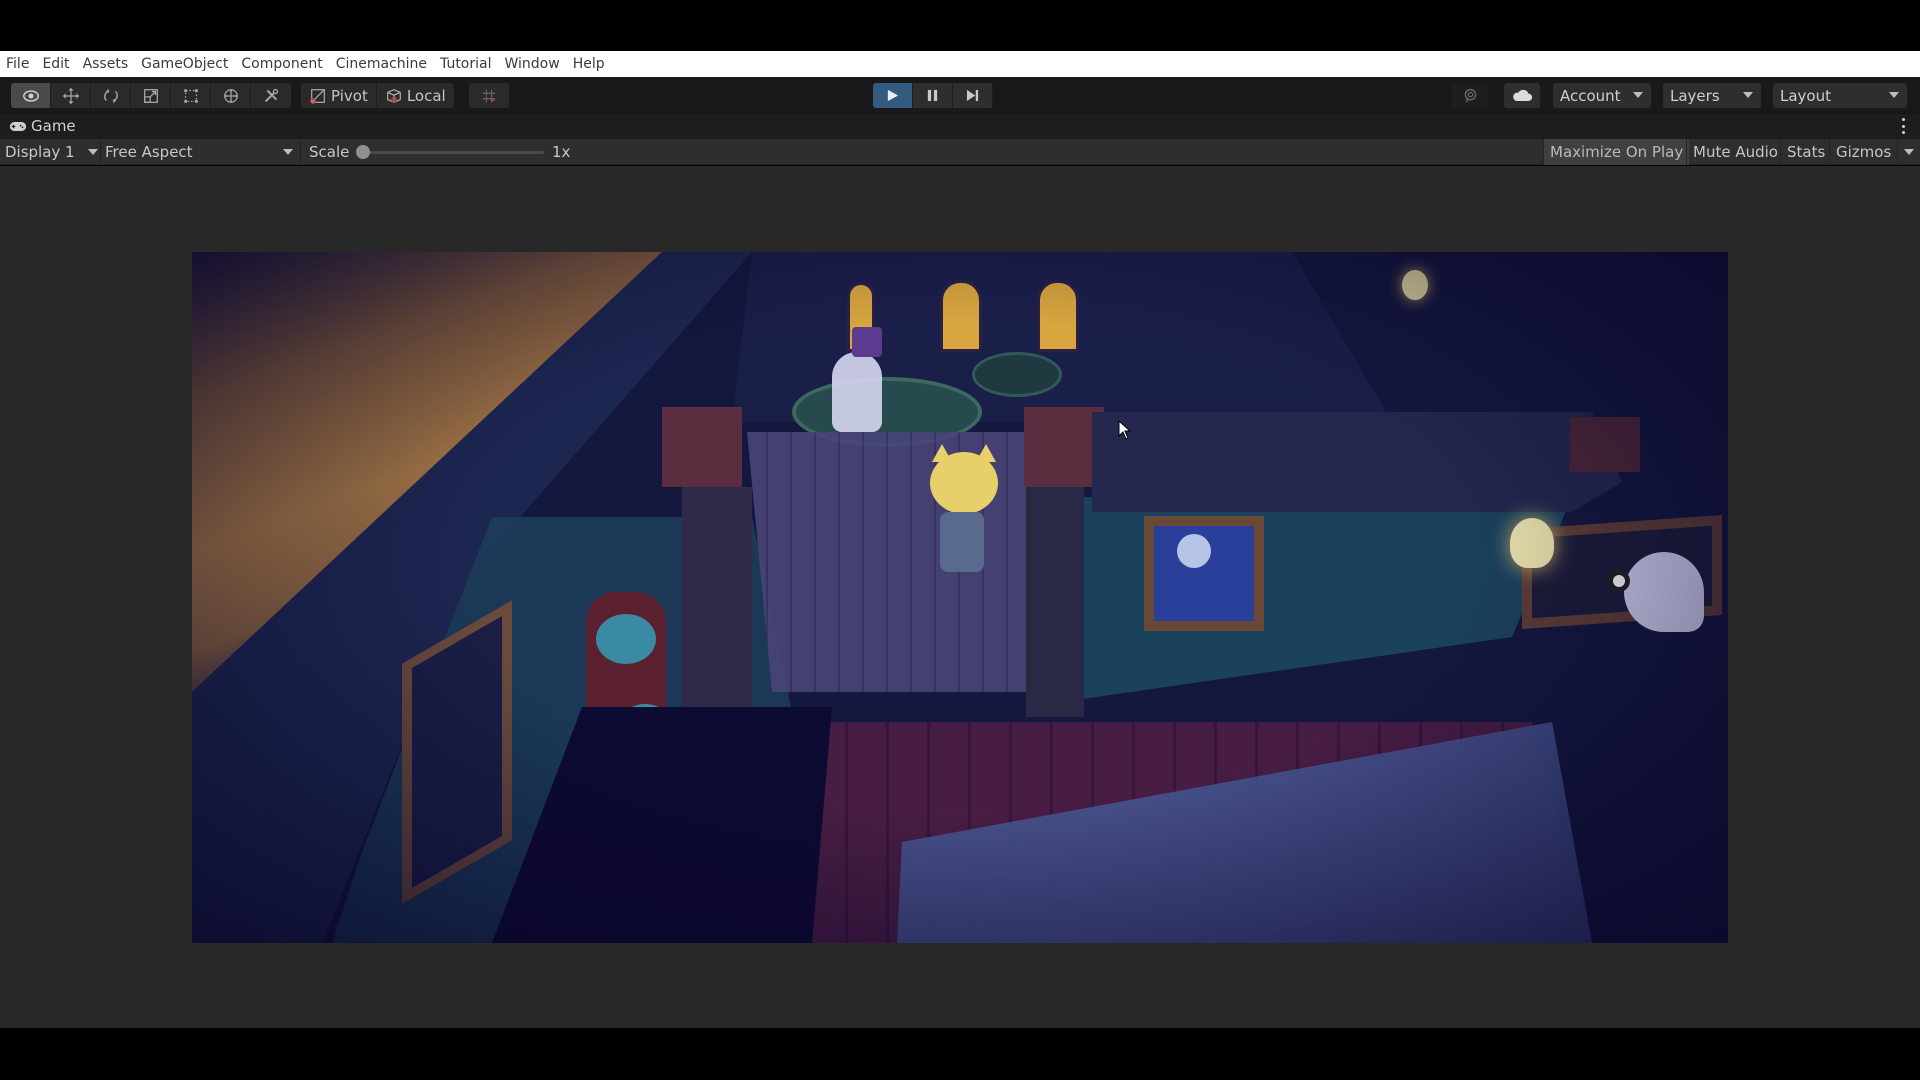 The width and height of the screenshot is (1920, 1080). What do you see at coordinates (201, 152) in the screenshot?
I see `aspect-dropdown: Free Aspect` at bounding box center [201, 152].